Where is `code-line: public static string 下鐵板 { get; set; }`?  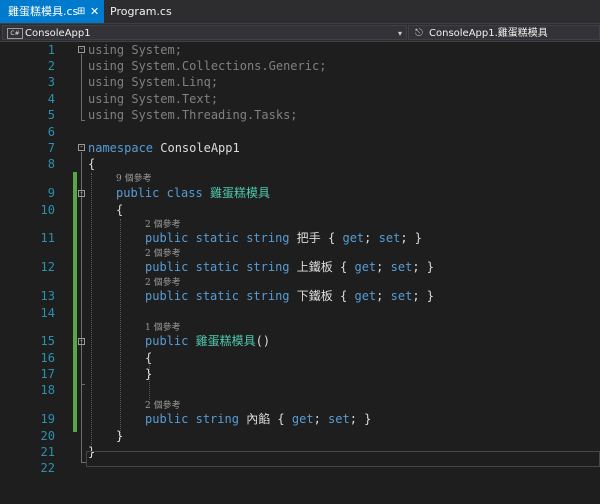 code-line: public static string 下鐵板 { get; set; } is located at coordinates (289, 296).